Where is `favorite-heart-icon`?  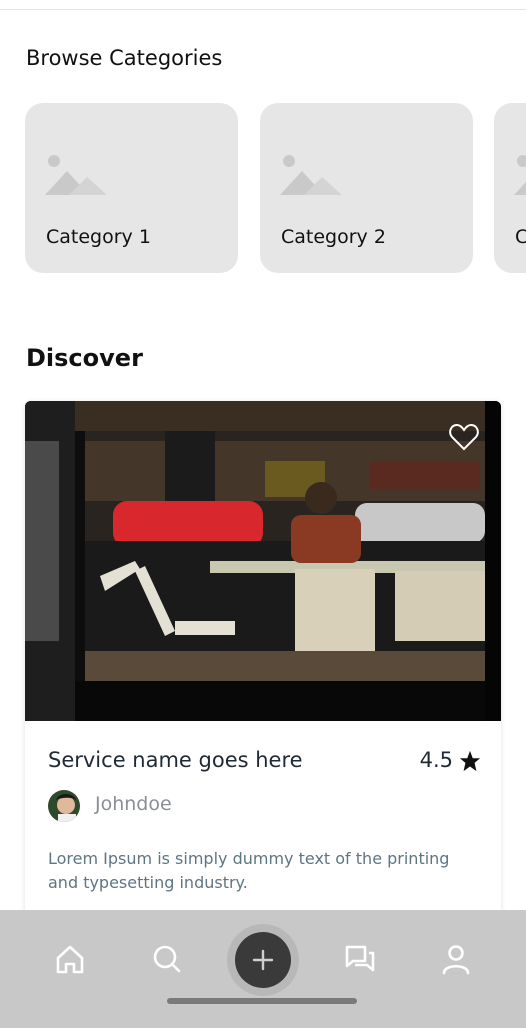
favorite-heart-icon is located at coordinates (464, 437).